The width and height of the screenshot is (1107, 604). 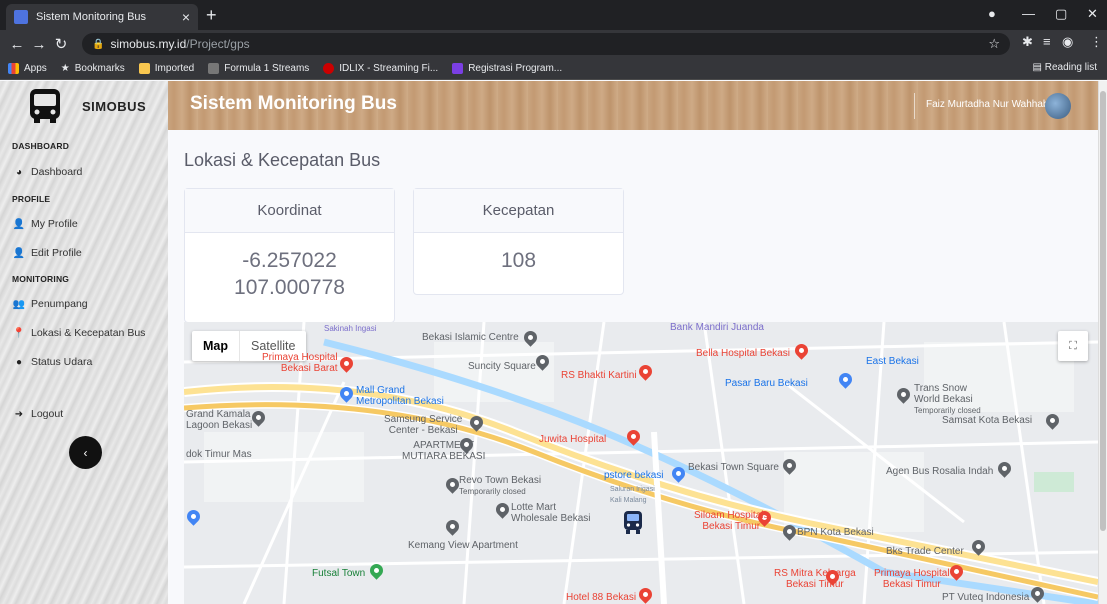 I want to click on map-label-saluran: Saluran Irigasi Kali Malang, so click(x=632, y=495).